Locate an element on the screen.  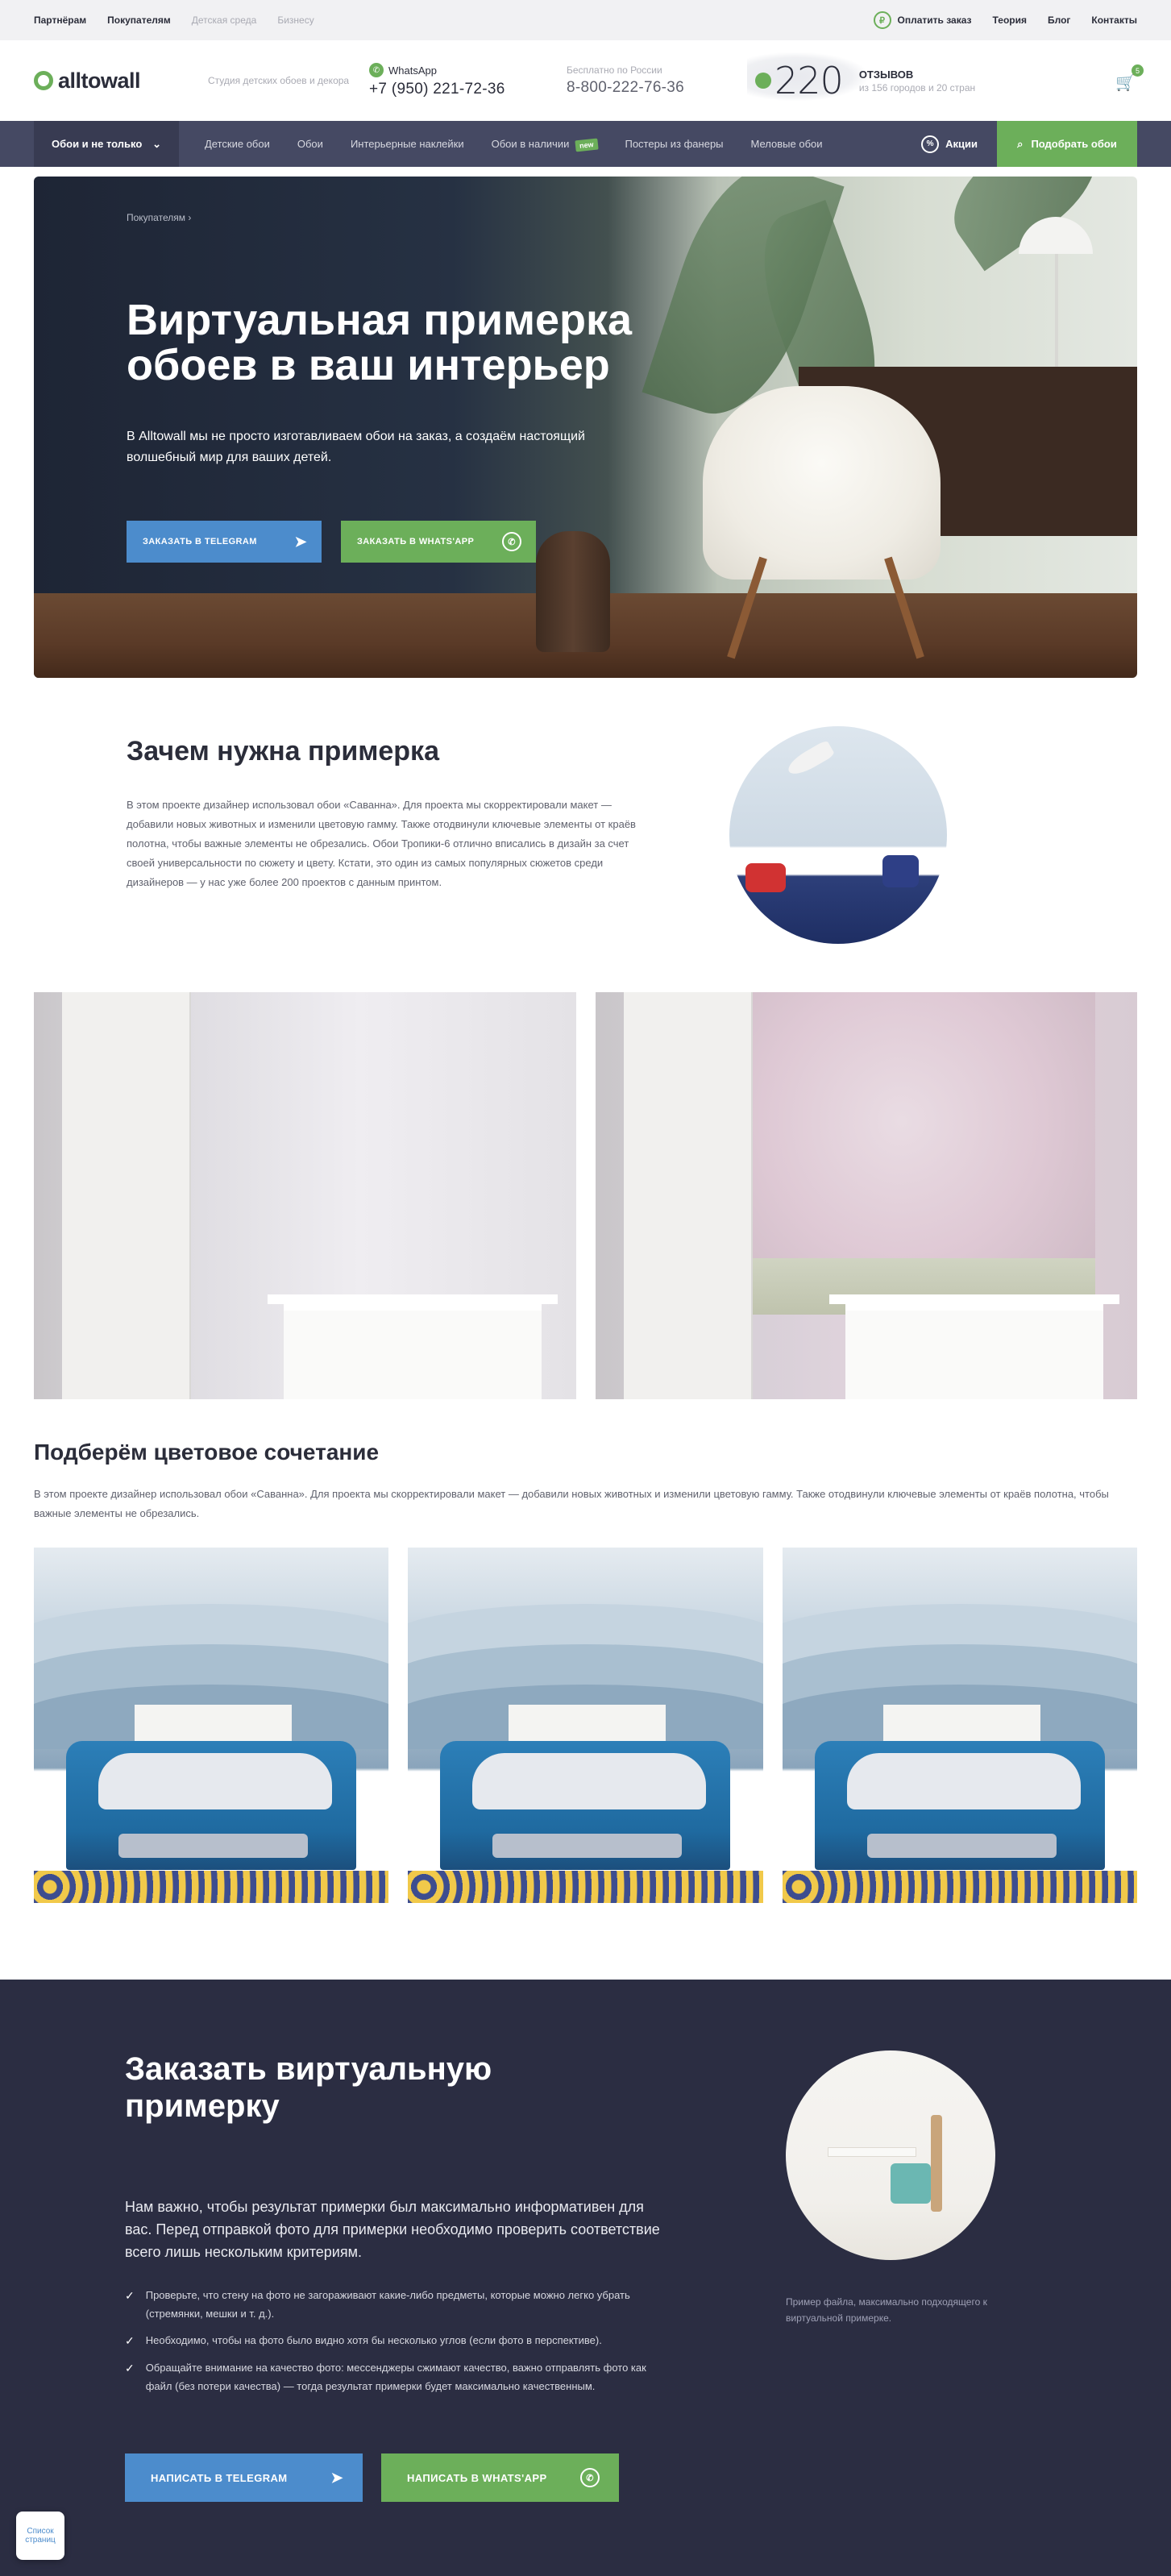
armchair-decoration is located at coordinates (822, 483).